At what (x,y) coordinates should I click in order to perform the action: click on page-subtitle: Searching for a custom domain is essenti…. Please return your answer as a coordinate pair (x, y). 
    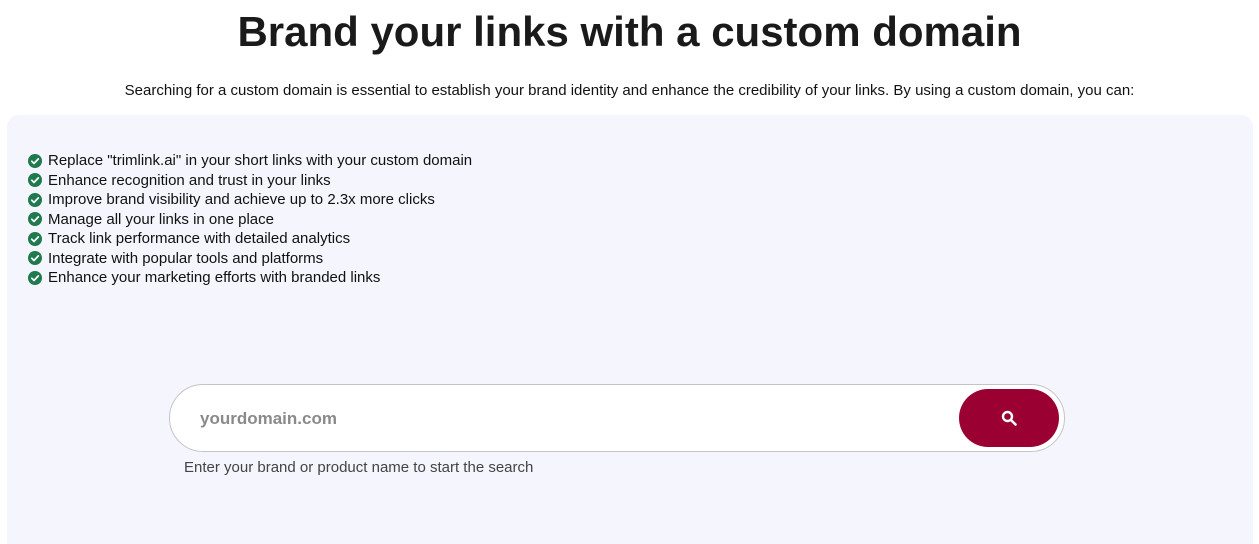
    Looking at the image, I should click on (629, 90).